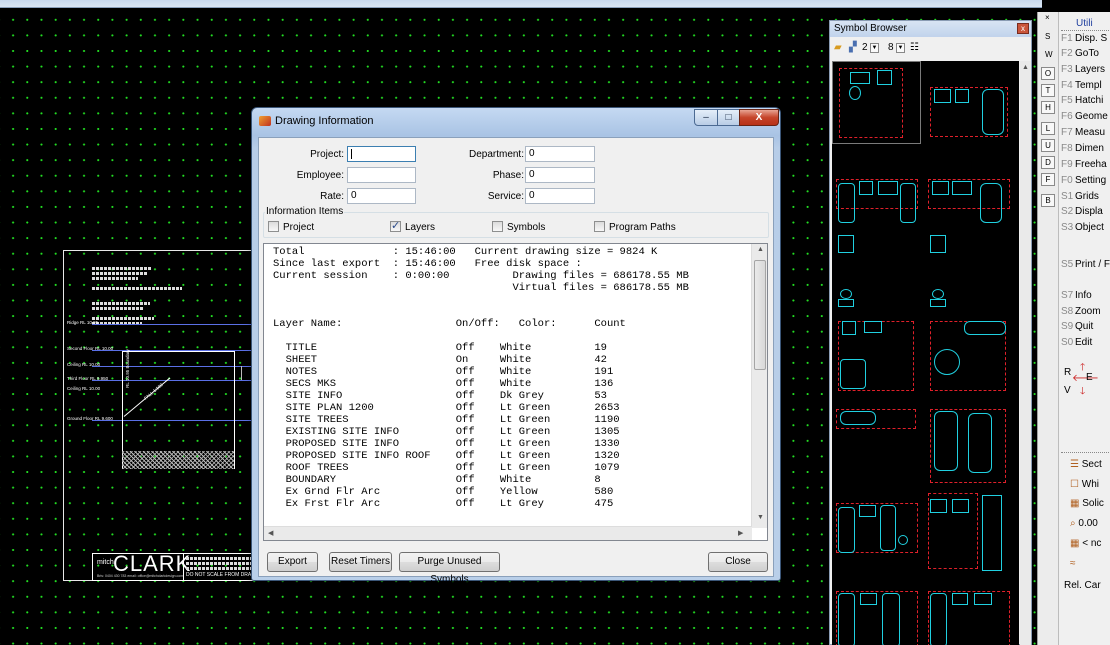 The height and width of the screenshot is (645, 1110). I want to click on util-tab-b: B, so click(1048, 200).